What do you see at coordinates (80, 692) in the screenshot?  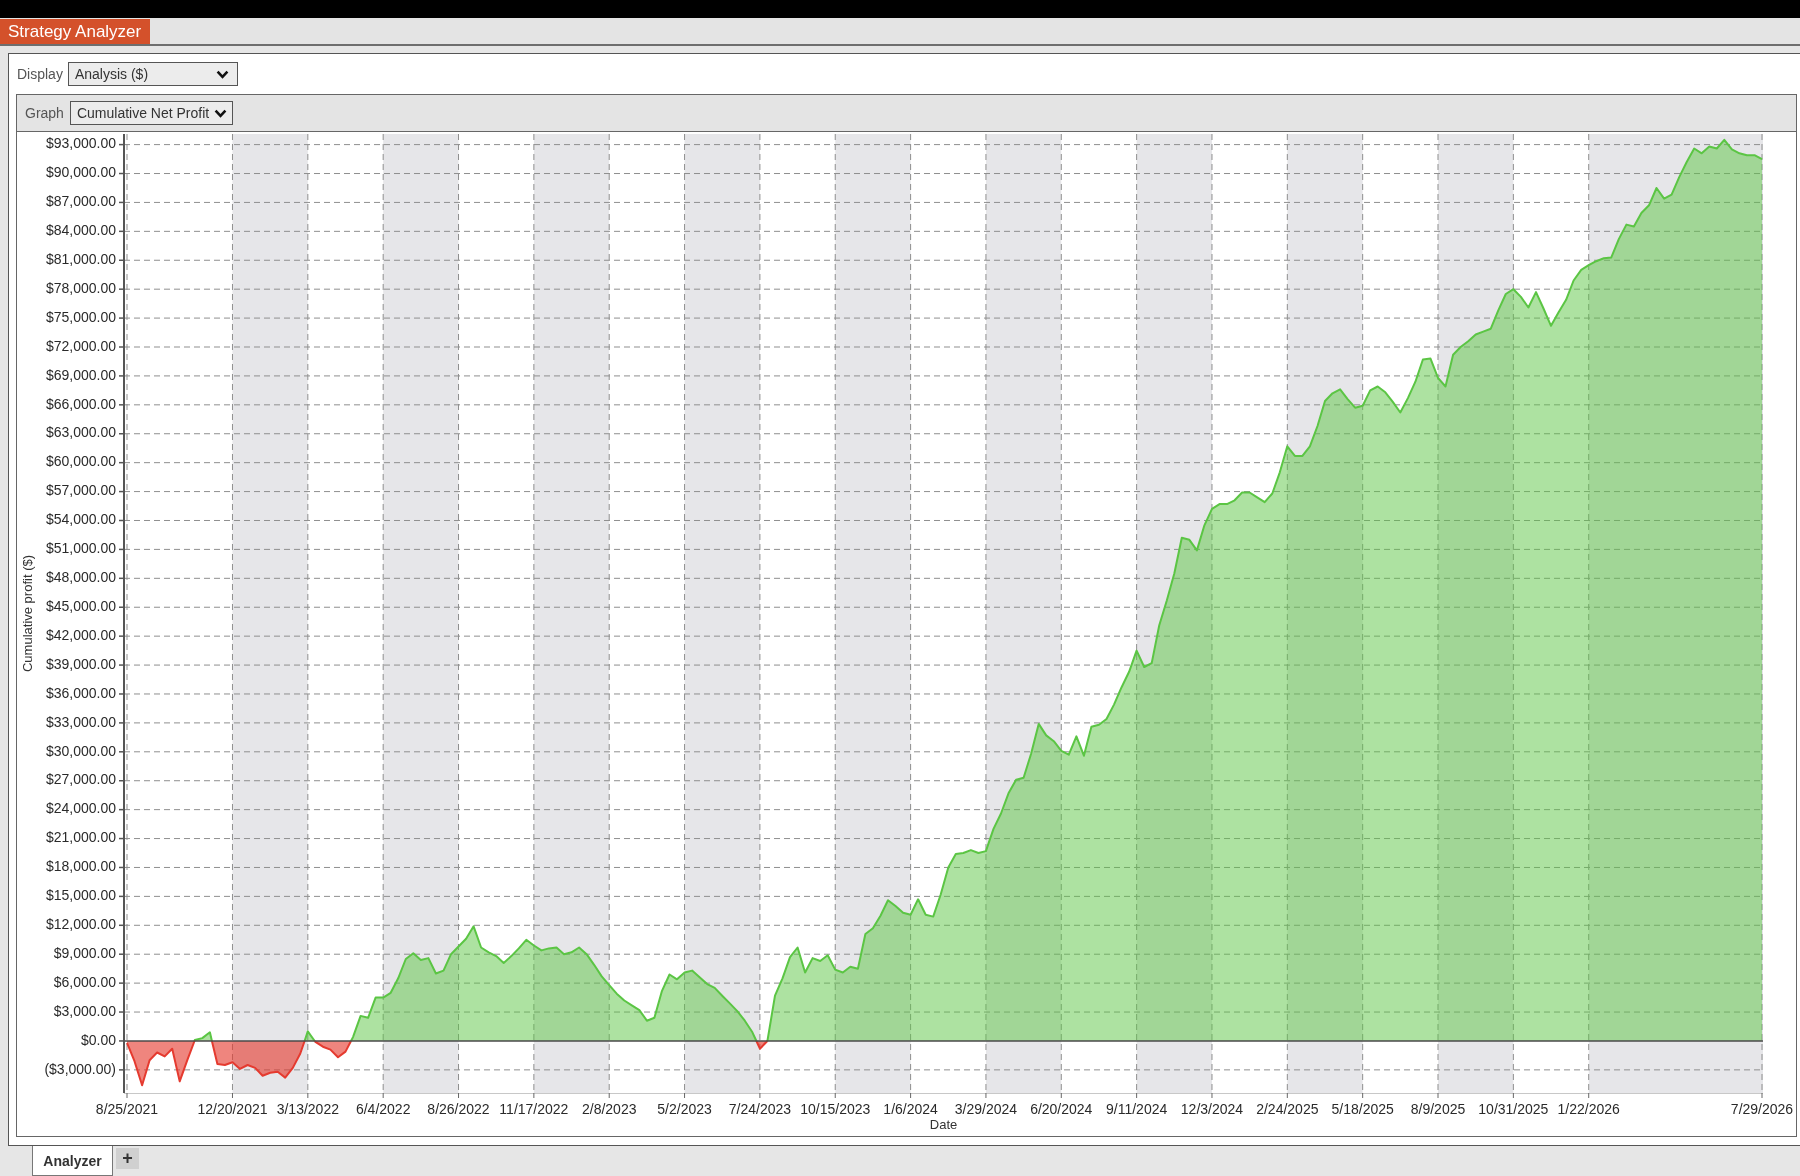 I see `y-tick-label: $36,000.00` at bounding box center [80, 692].